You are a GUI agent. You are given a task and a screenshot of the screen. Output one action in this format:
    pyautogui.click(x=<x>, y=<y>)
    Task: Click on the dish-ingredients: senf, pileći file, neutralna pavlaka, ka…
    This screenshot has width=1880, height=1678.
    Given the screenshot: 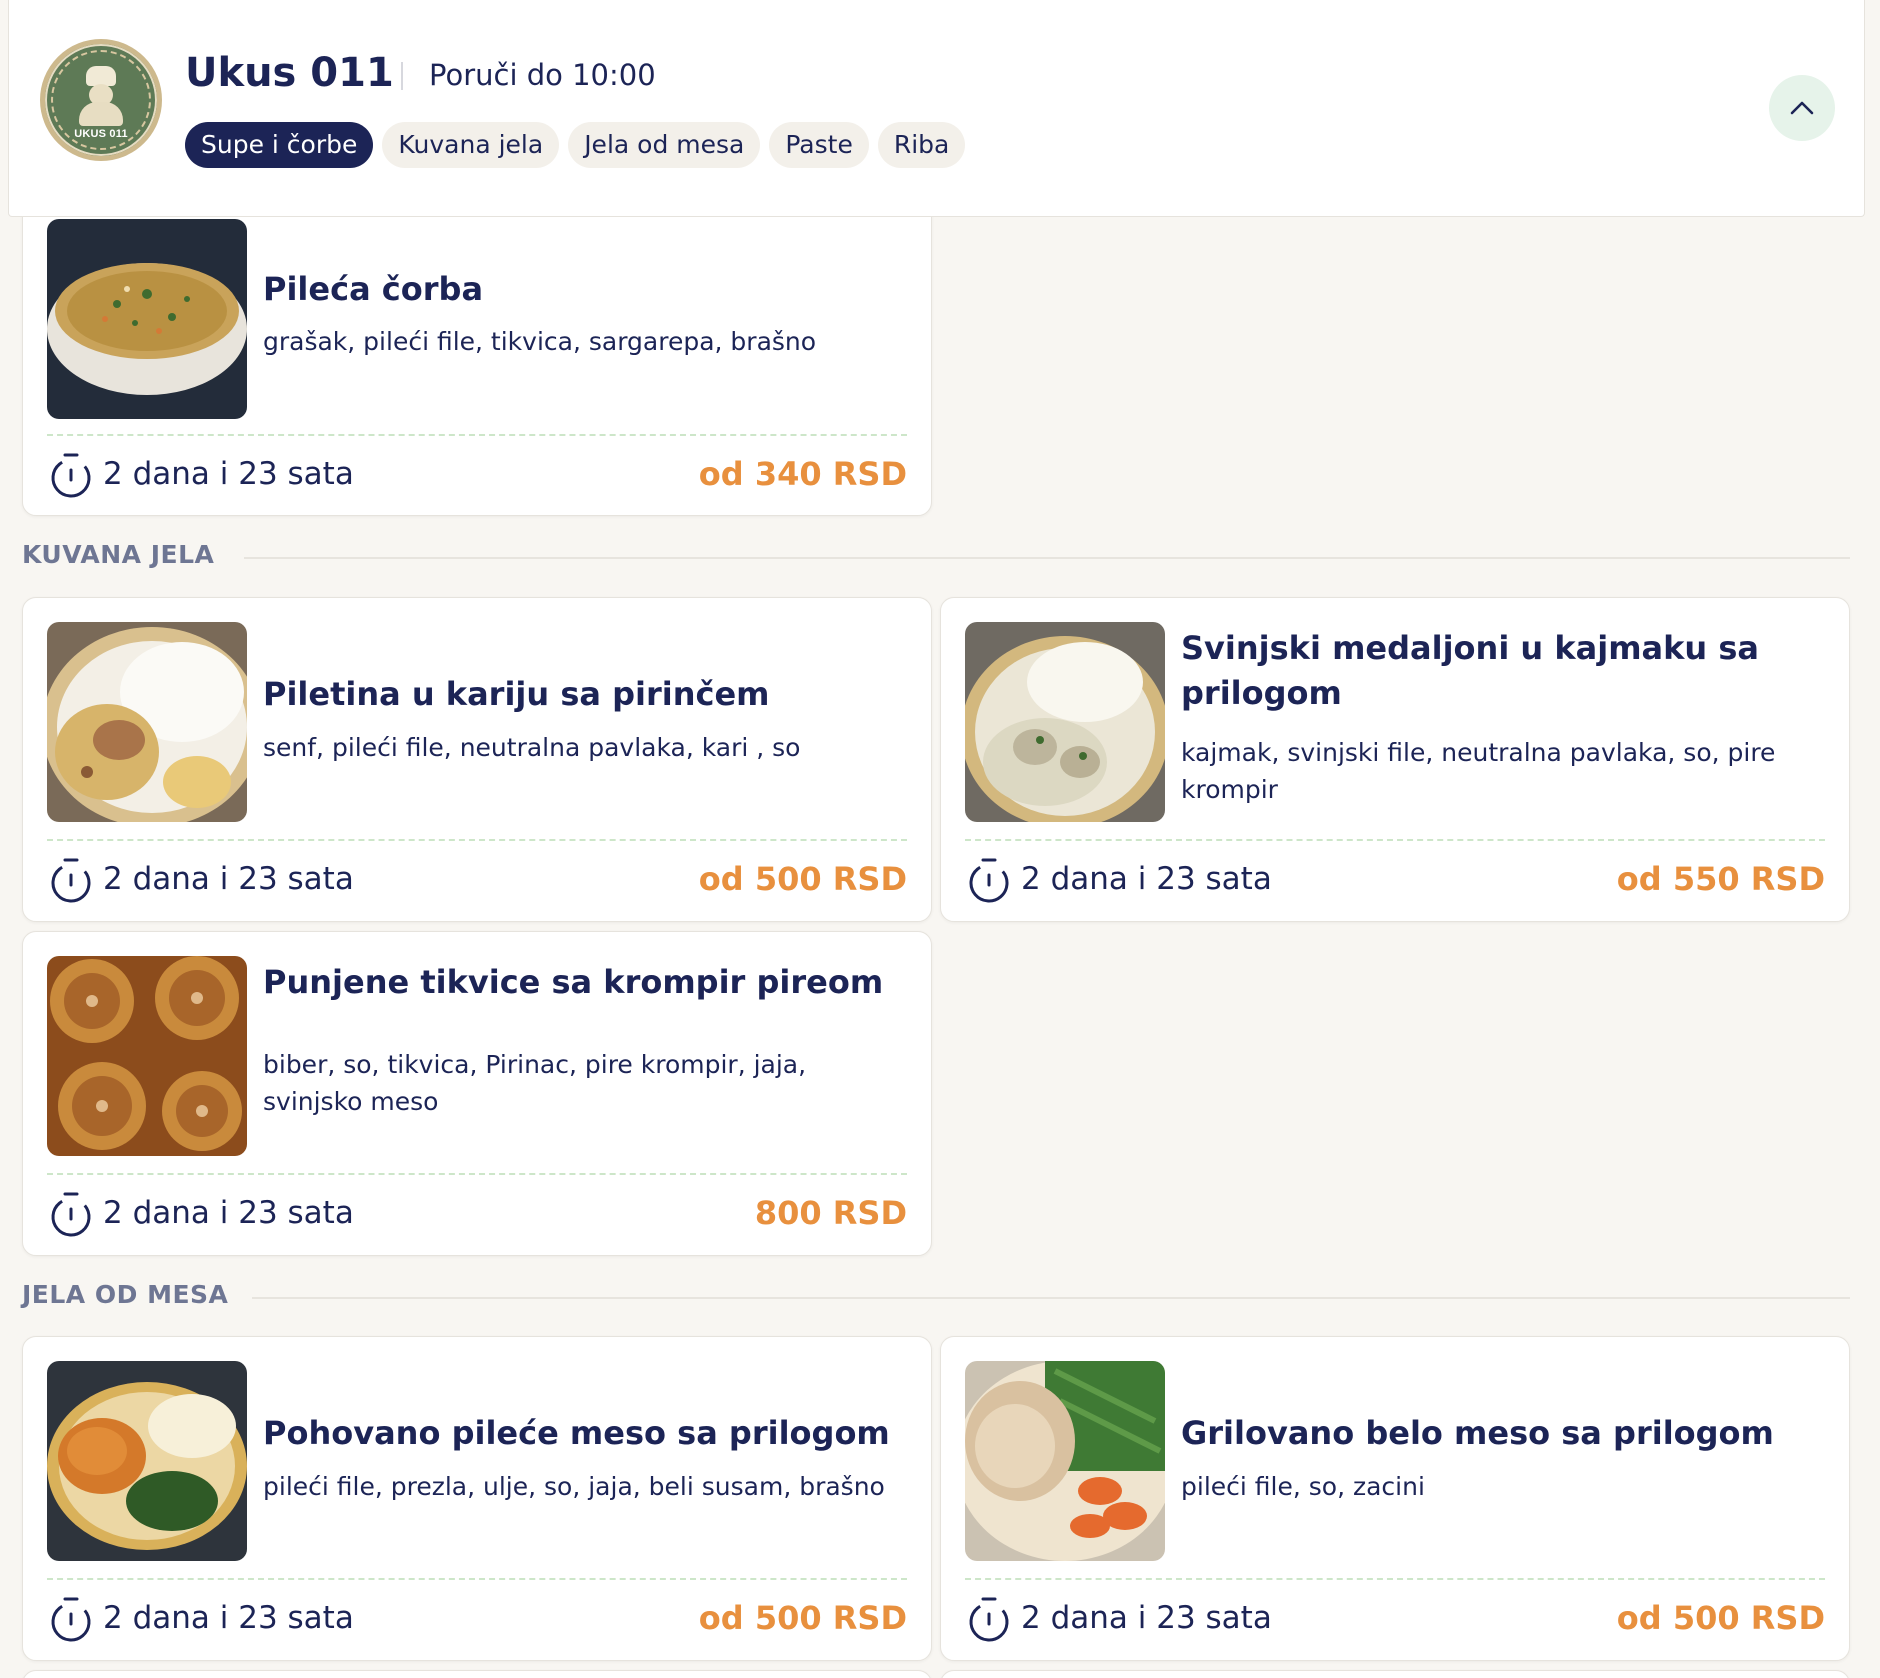 What is the action you would take?
    pyautogui.click(x=532, y=747)
    